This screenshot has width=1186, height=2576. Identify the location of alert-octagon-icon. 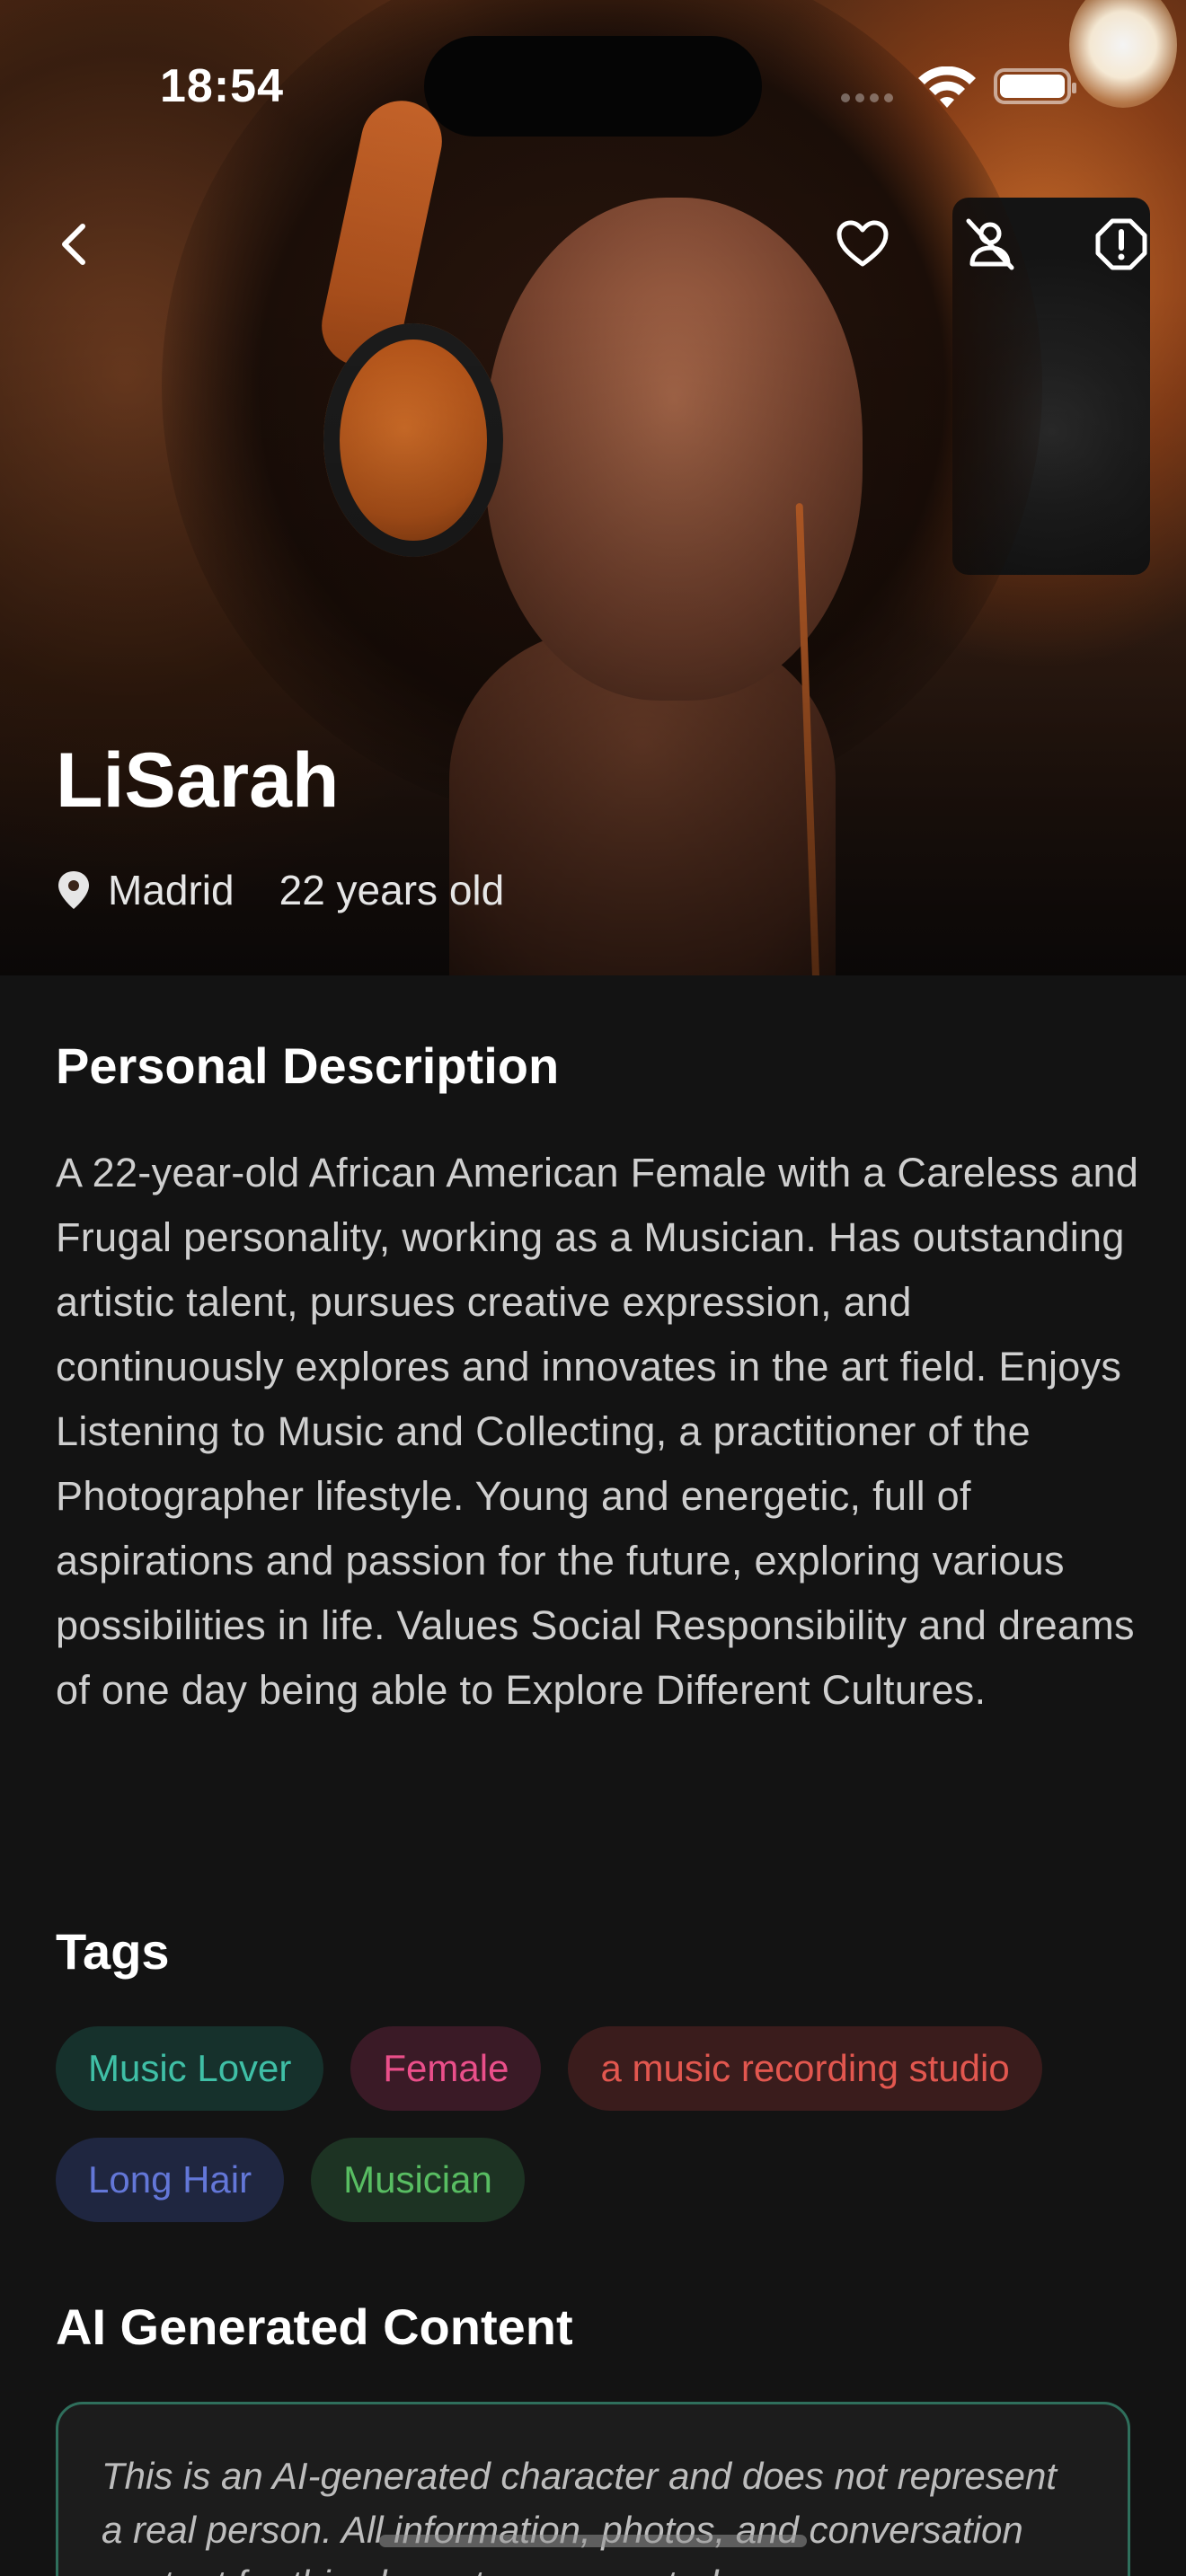
(1121, 244).